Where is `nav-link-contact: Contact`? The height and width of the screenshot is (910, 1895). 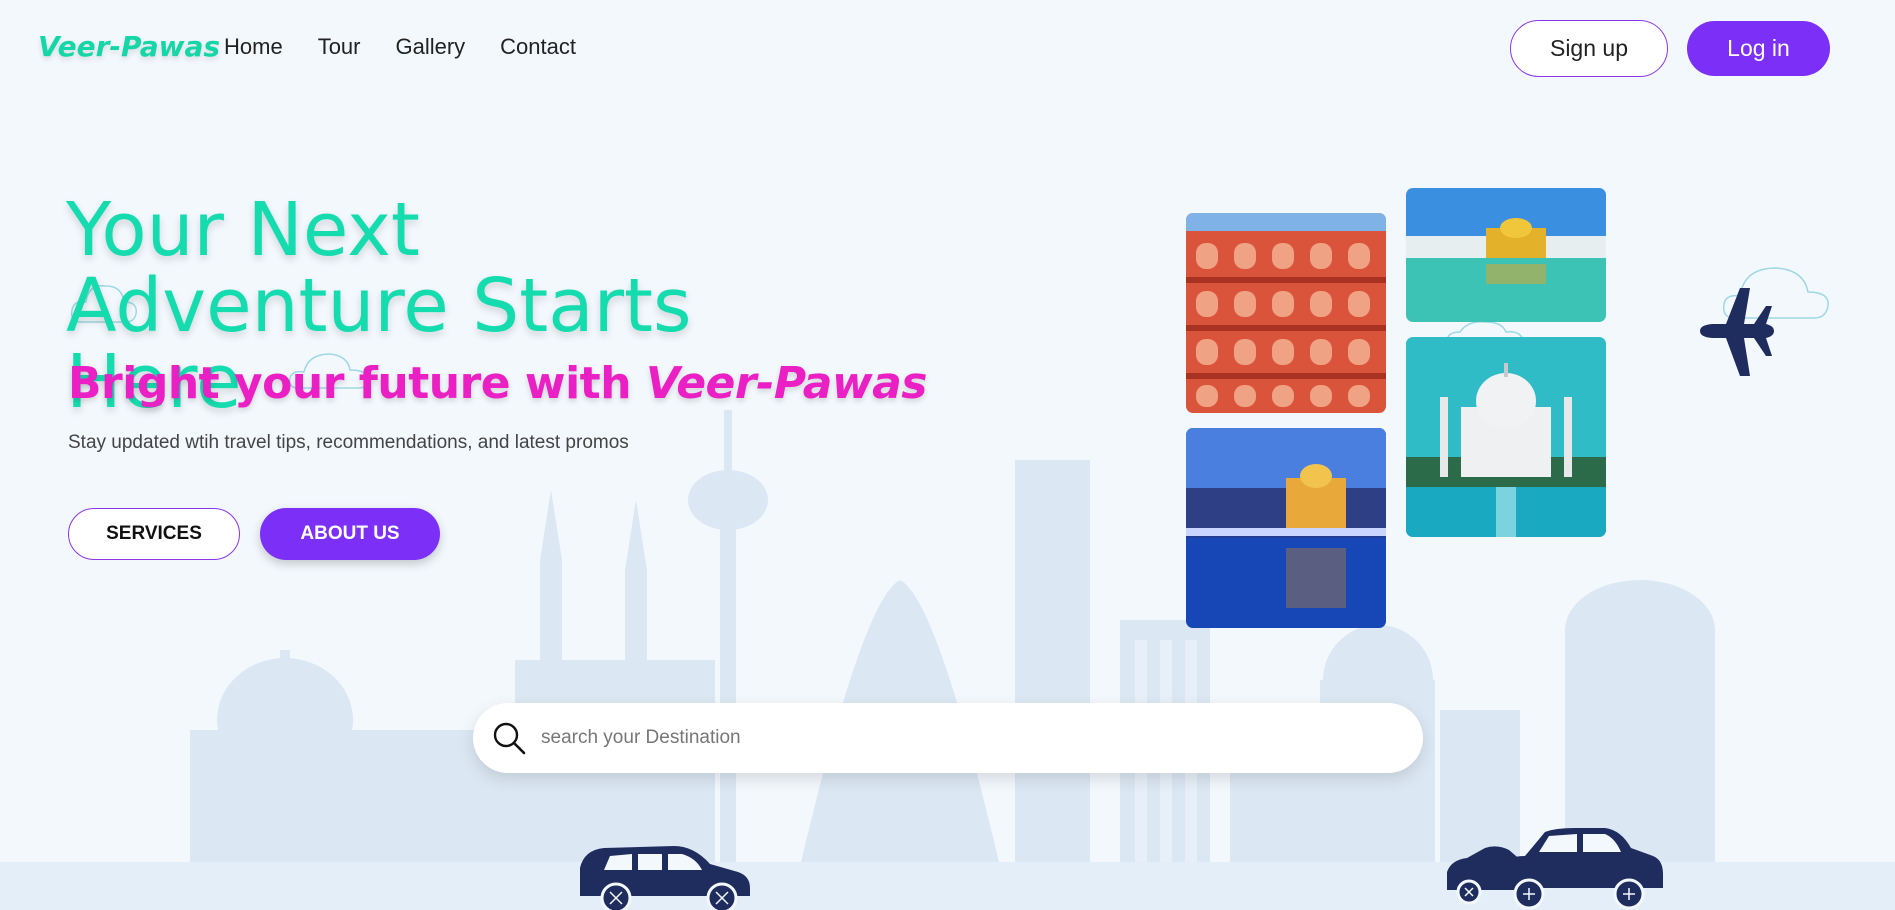 nav-link-contact: Contact is located at coordinates (538, 47).